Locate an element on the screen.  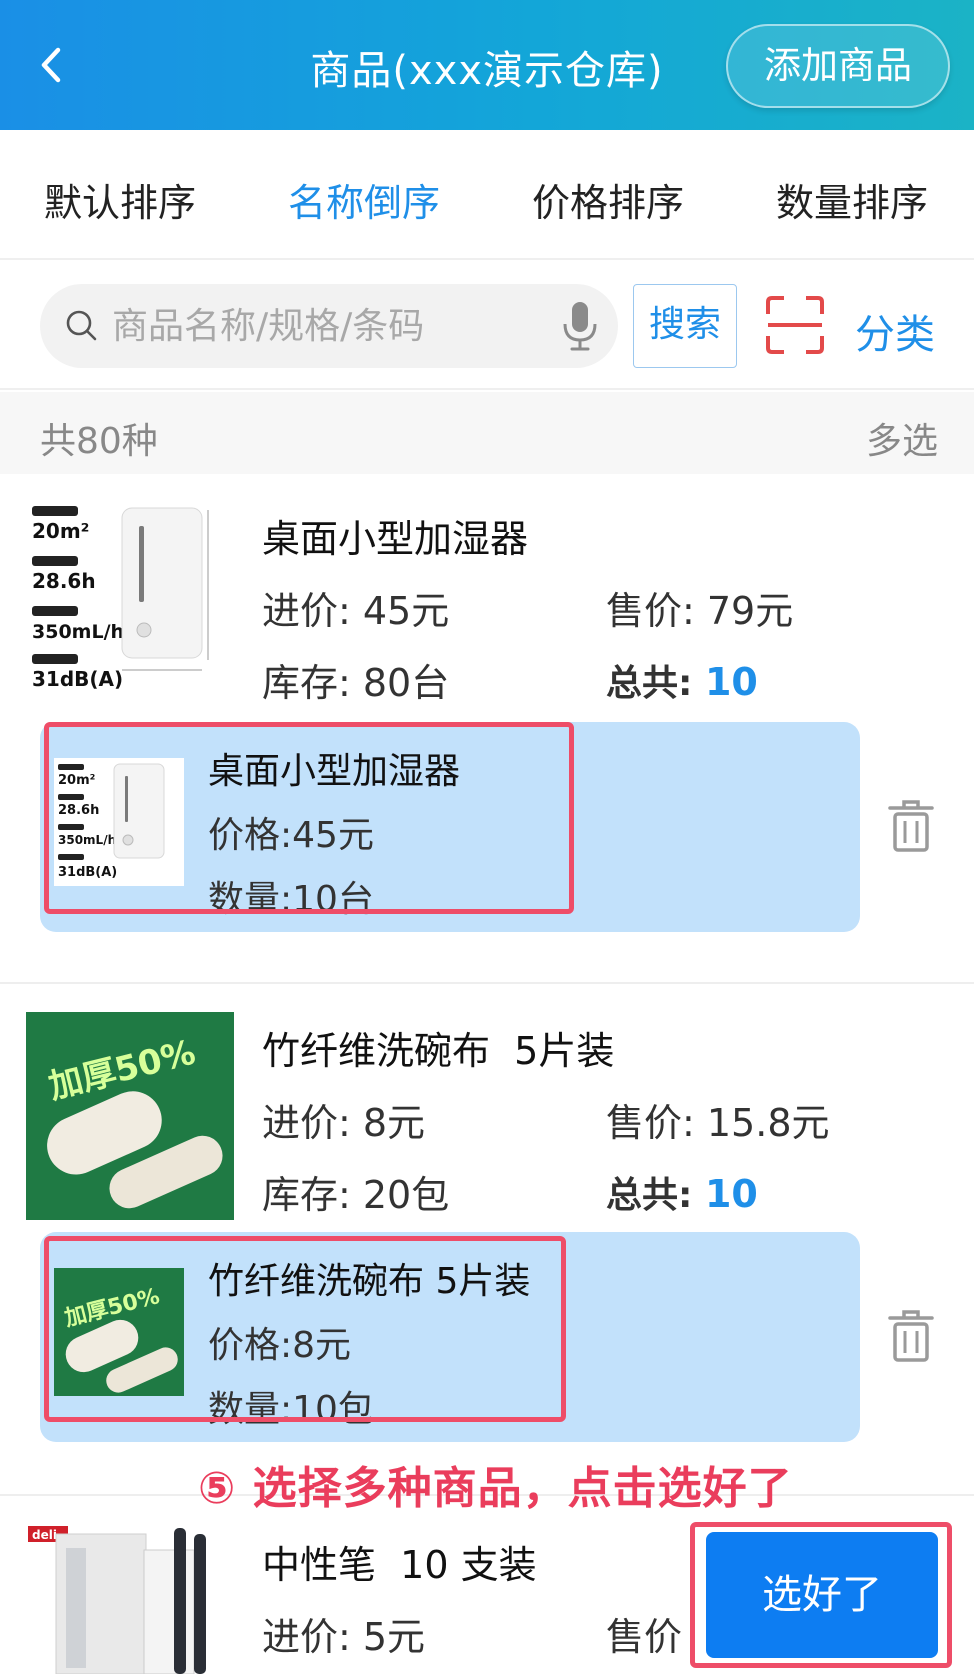
done-button: 选好了 is located at coordinates (822, 1595).